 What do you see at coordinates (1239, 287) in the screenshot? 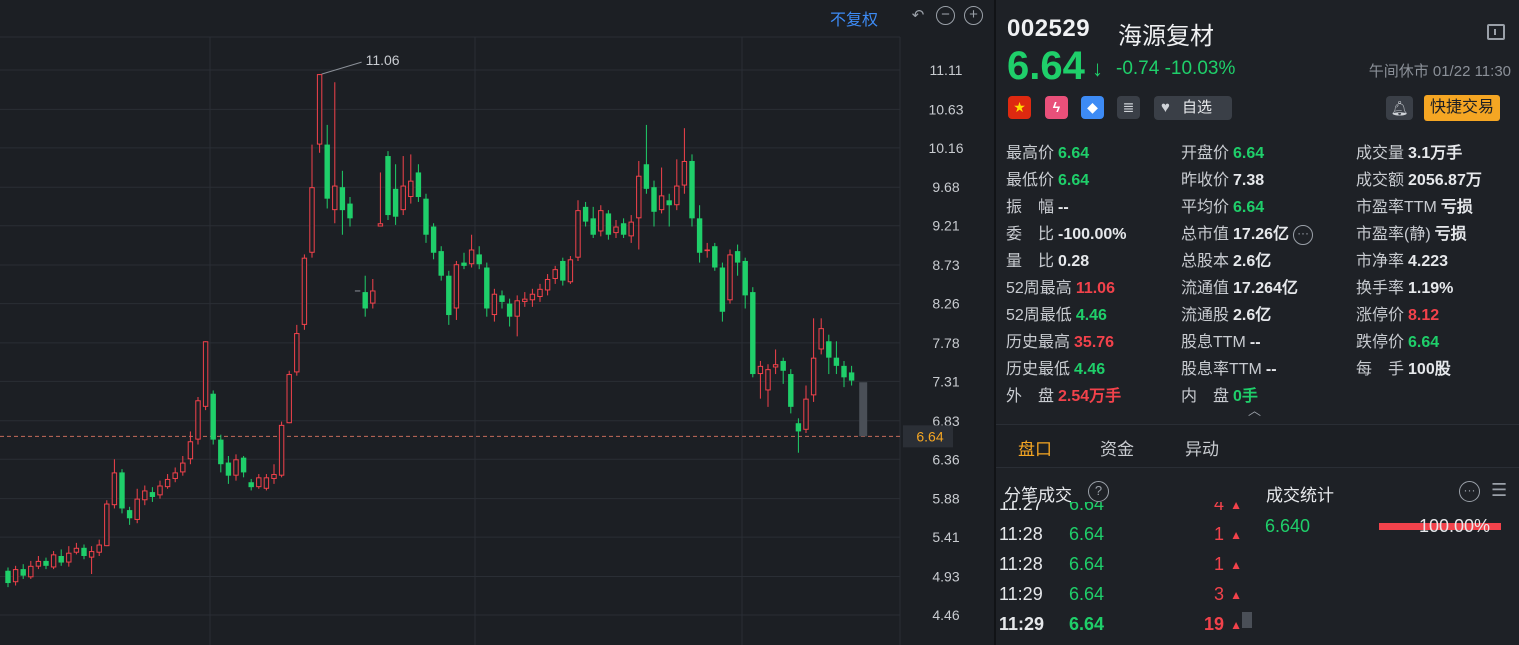
I see `stat-item: 流通值 17.264亿` at bounding box center [1239, 287].